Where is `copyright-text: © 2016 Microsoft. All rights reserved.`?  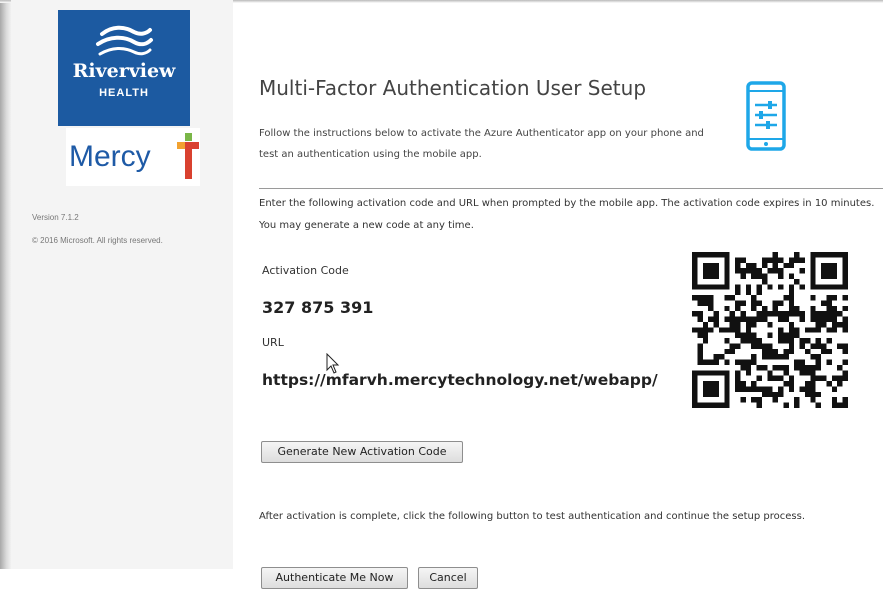 copyright-text: © 2016 Microsoft. All rights reserved. is located at coordinates (97, 240).